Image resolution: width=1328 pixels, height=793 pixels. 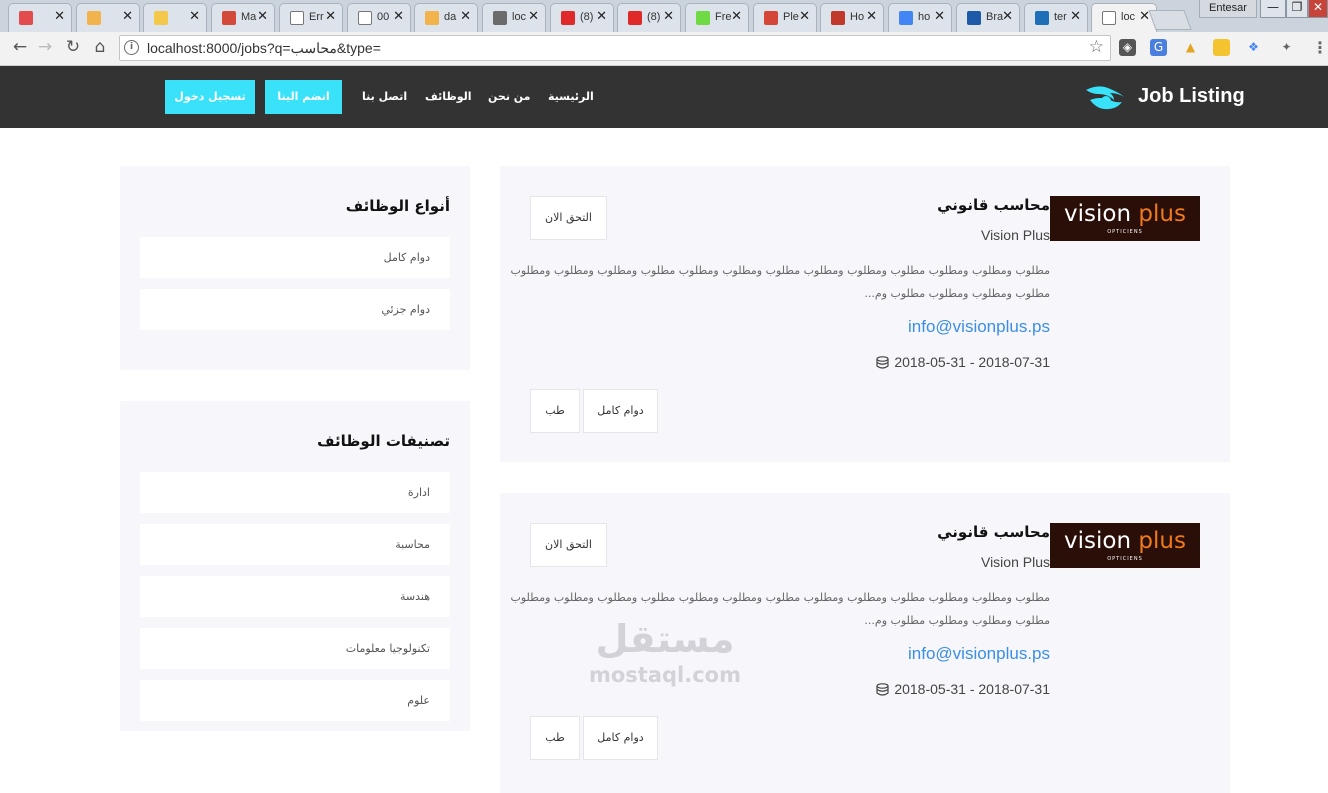 I want to click on category-management: ادارة, so click(x=295, y=492).